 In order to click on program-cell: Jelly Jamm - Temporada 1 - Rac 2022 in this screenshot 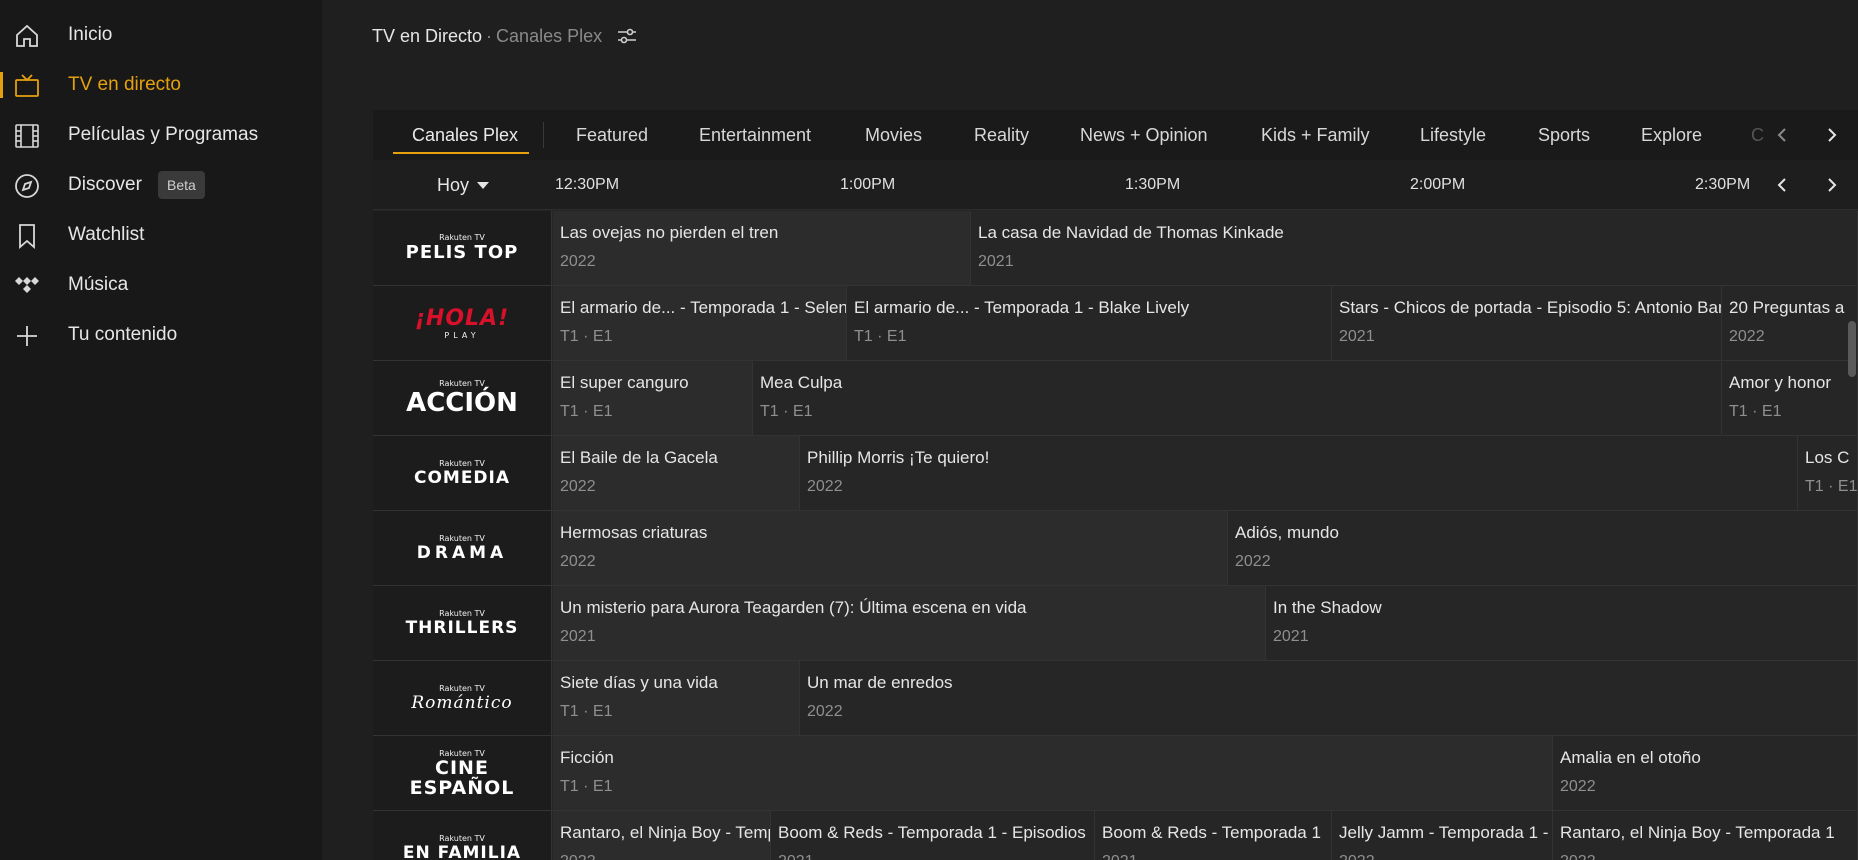, I will do `click(1442, 835)`.